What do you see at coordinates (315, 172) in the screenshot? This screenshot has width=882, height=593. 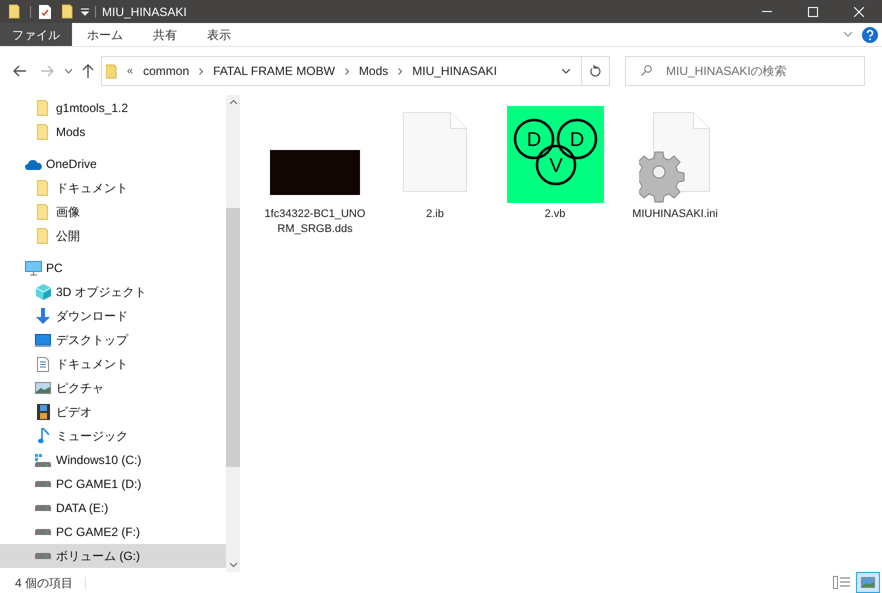 I see `image-thumbnail` at bounding box center [315, 172].